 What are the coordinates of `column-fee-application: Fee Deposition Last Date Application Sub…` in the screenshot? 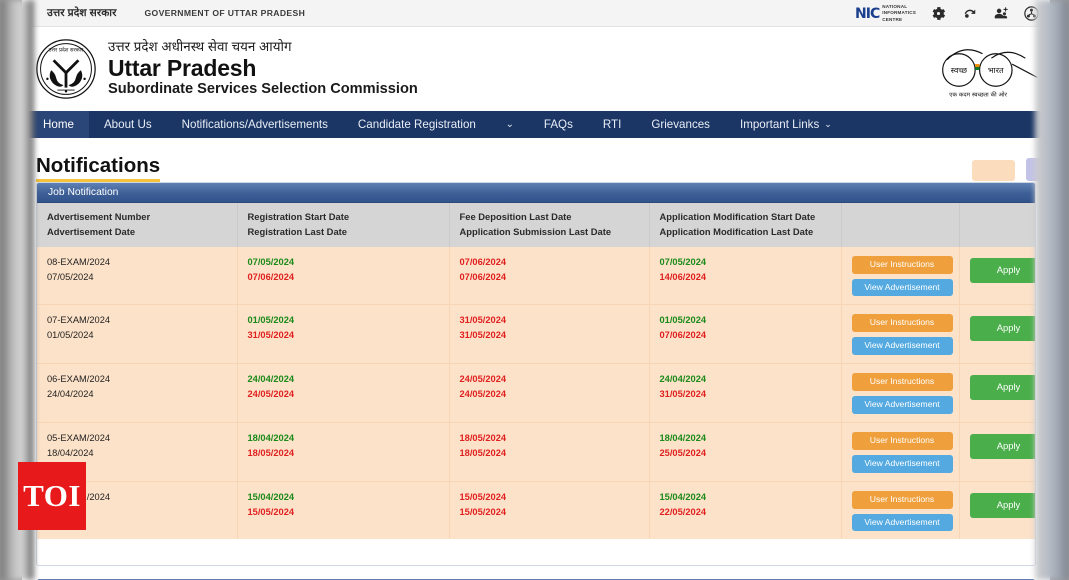 It's located at (549, 225).